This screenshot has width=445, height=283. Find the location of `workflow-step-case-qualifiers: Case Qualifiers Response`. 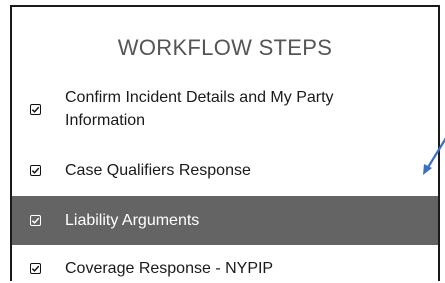

workflow-step-case-qualifiers: Case Qualifiers Response is located at coordinates (225, 170).